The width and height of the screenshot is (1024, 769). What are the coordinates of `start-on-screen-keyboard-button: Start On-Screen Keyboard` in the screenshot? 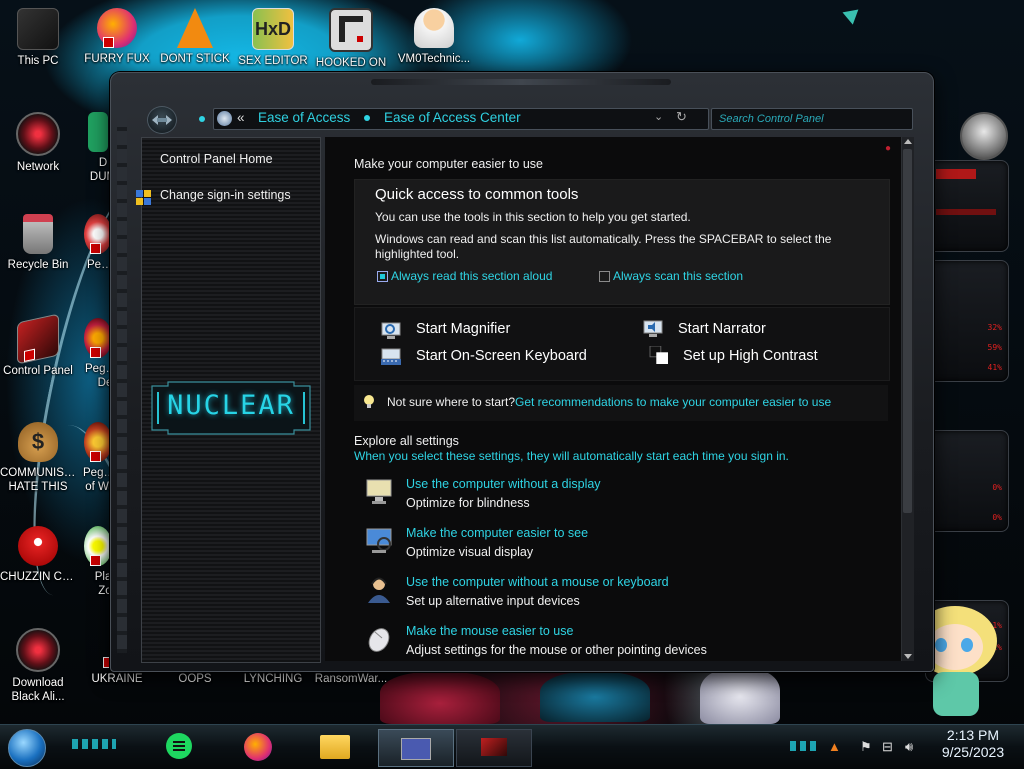 It's located at (501, 356).